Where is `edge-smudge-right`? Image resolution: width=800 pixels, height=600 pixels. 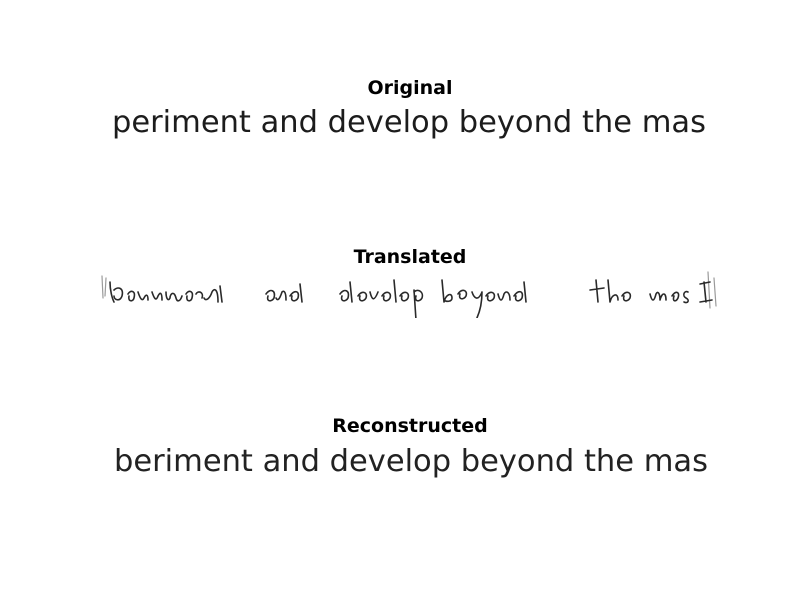
edge-smudge-right is located at coordinates (712, 290).